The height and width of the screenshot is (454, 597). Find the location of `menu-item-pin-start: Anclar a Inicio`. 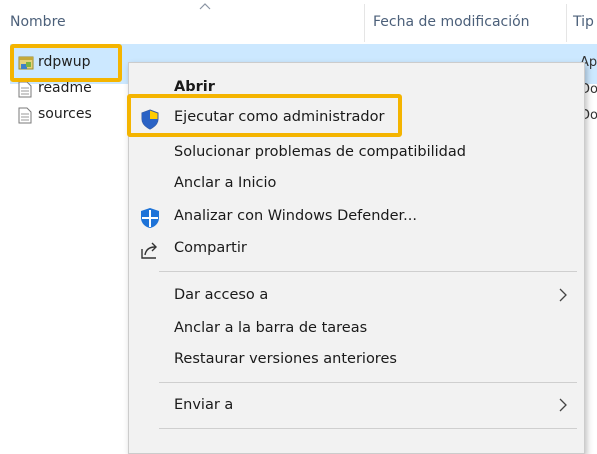

menu-item-pin-start: Anclar a Inicio is located at coordinates (356, 184).